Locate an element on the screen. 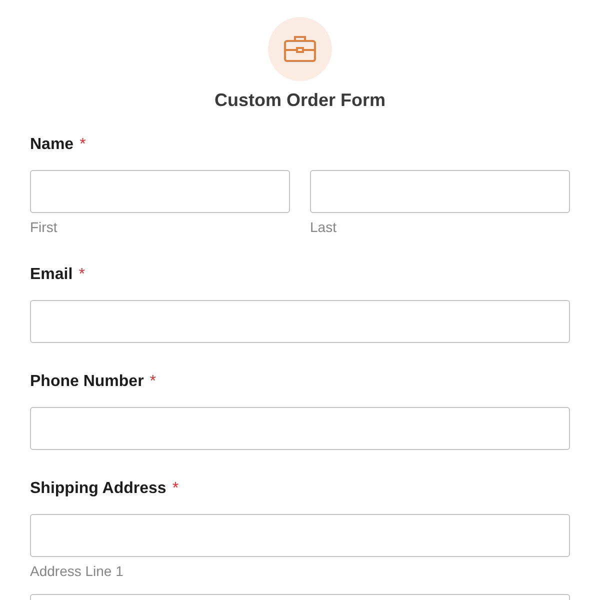 Image resolution: width=600 pixels, height=600 pixels. field-sublabel: Last is located at coordinates (324, 227).